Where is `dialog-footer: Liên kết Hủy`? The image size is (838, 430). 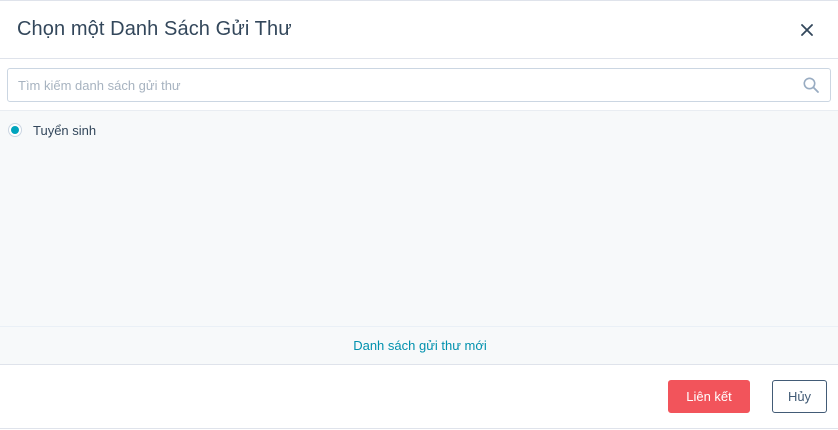 dialog-footer: Liên kết Hủy is located at coordinates (419, 397).